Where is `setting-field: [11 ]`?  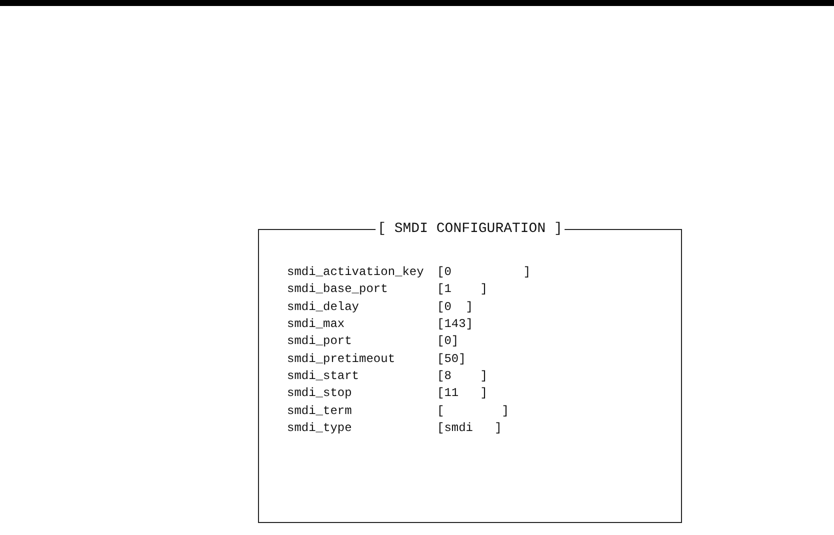
setting-field: [11 ] is located at coordinates (462, 394).